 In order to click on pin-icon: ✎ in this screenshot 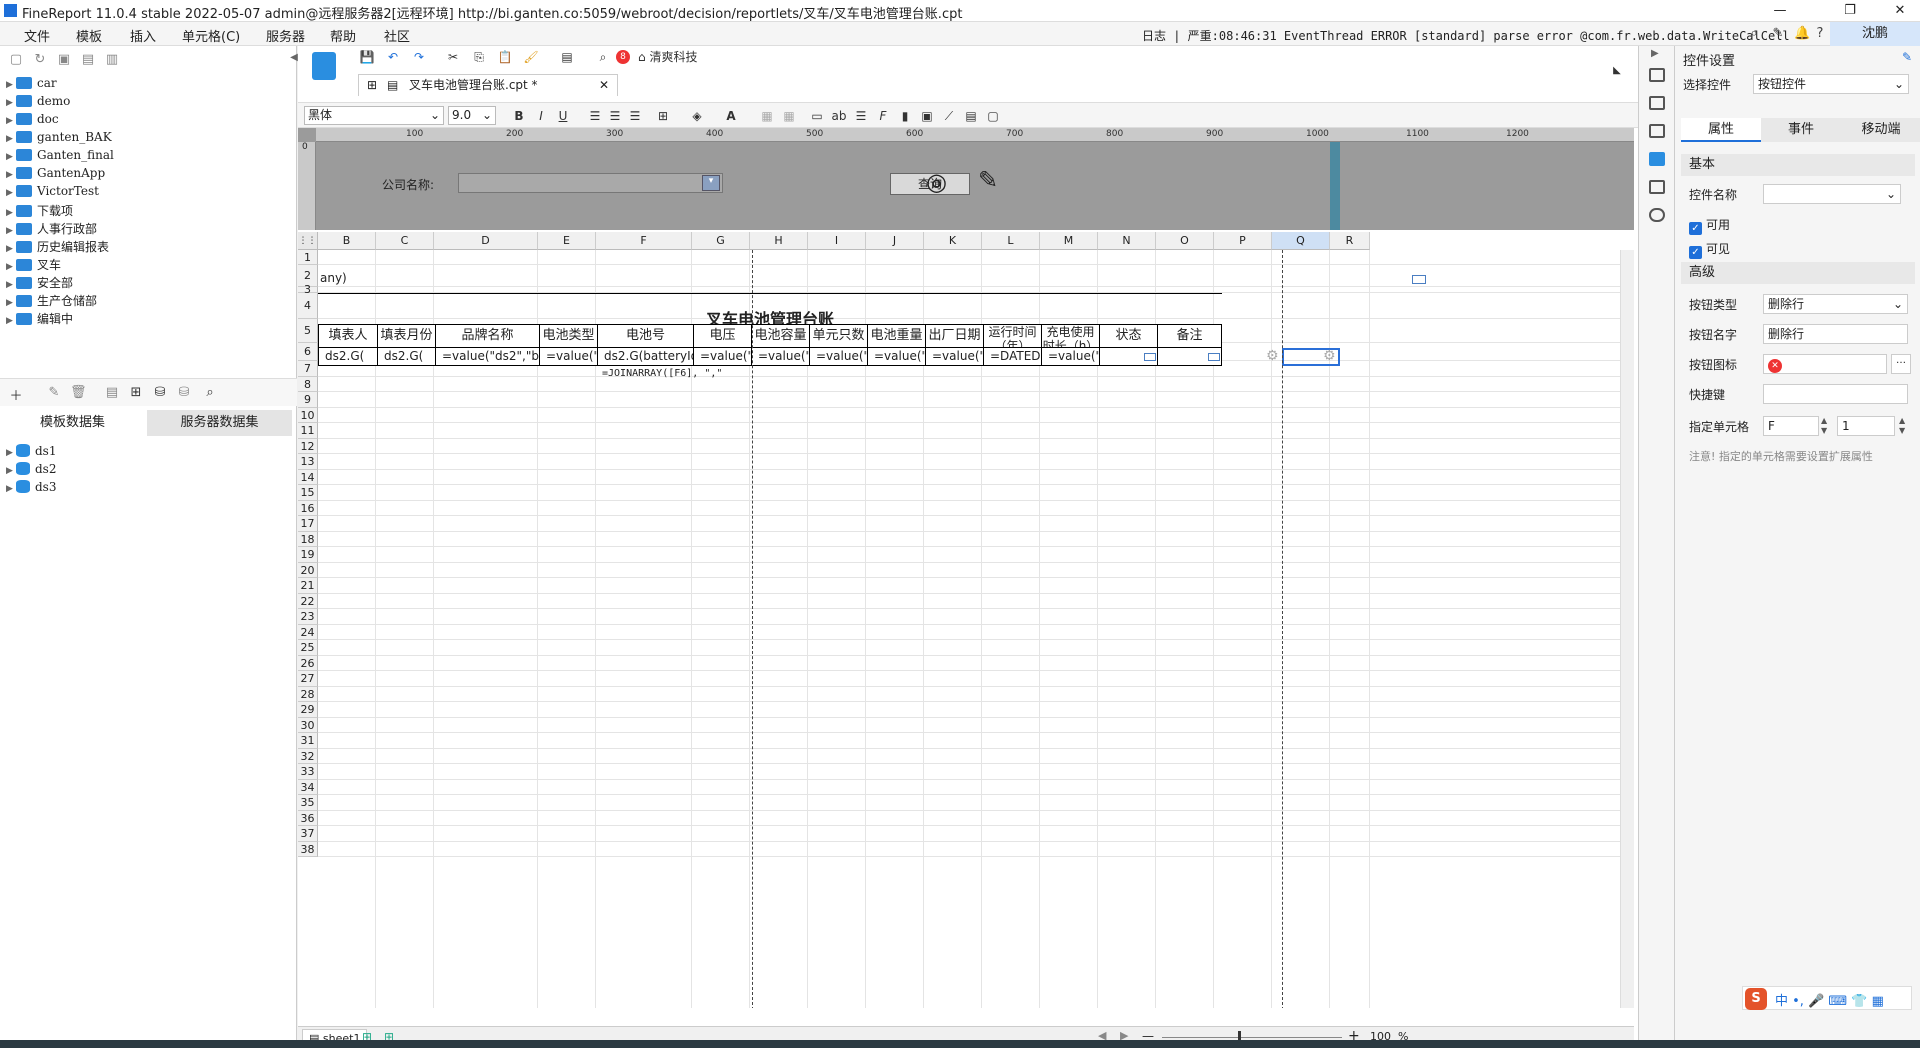, I will do `click(1907, 57)`.